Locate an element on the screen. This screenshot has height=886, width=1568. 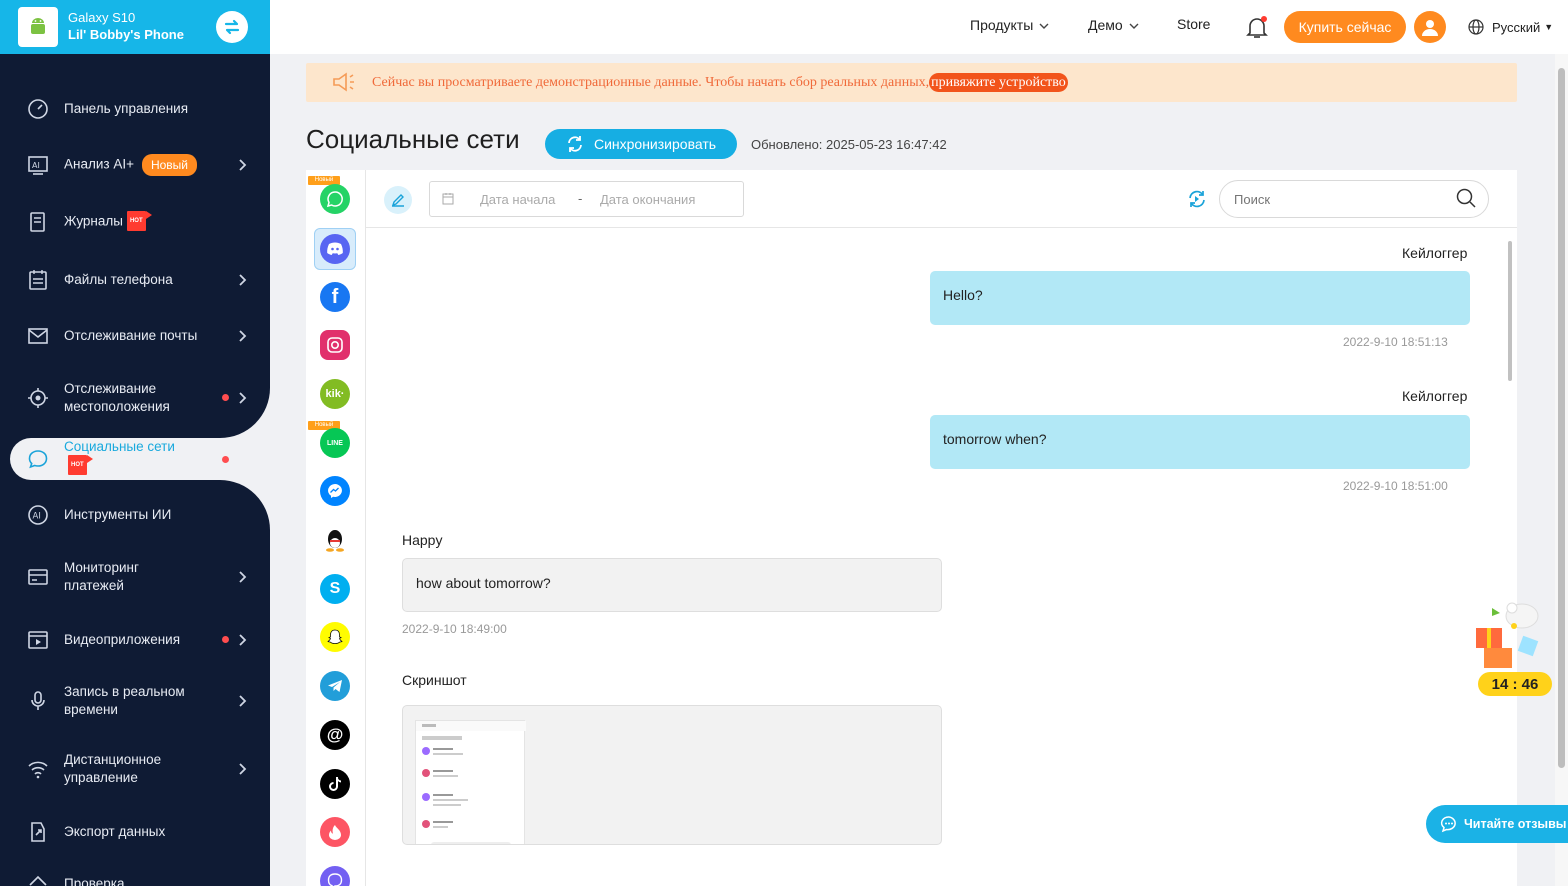
nav-label: Проверка is located at coordinates (94, 881).